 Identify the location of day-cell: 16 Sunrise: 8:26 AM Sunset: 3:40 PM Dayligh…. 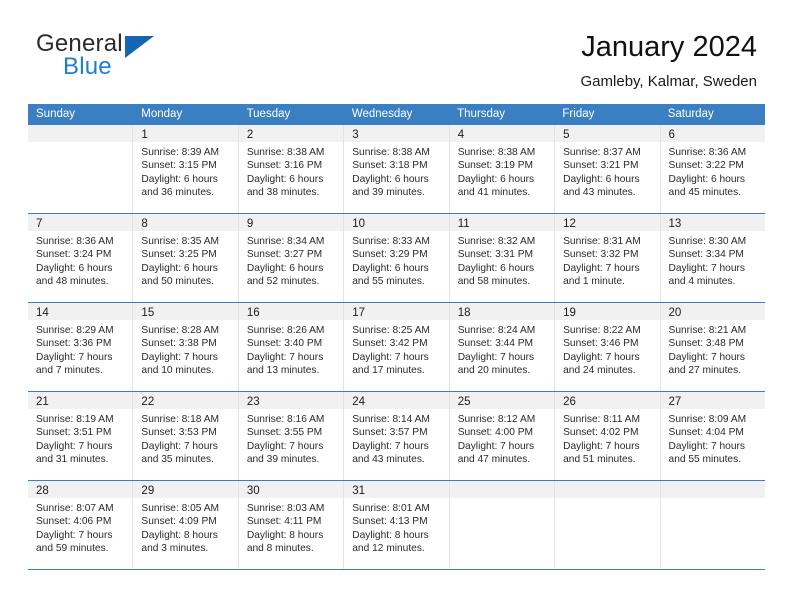
(291, 347).